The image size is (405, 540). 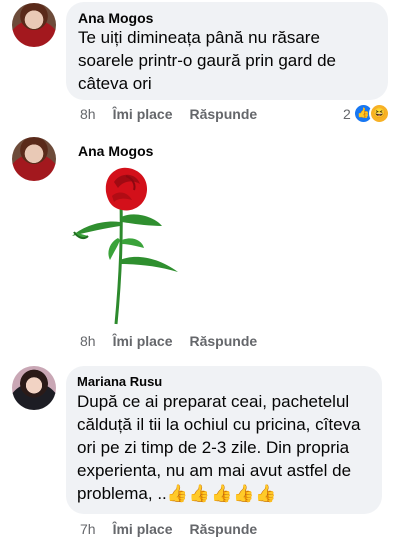 What do you see at coordinates (379, 113) in the screenshot?
I see `haha-icon: 😆` at bounding box center [379, 113].